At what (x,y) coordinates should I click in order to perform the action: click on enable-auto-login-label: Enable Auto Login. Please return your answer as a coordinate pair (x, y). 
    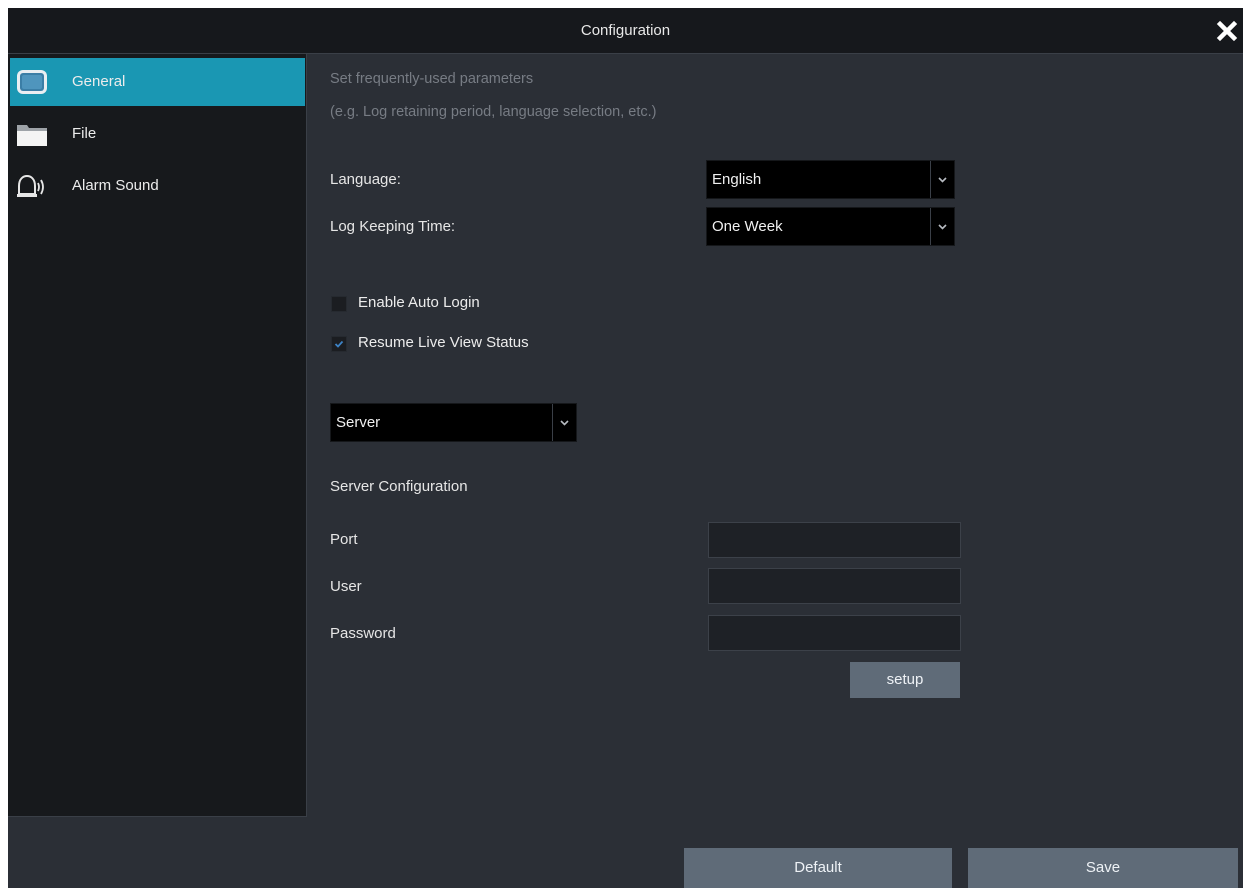
    Looking at the image, I should click on (419, 302).